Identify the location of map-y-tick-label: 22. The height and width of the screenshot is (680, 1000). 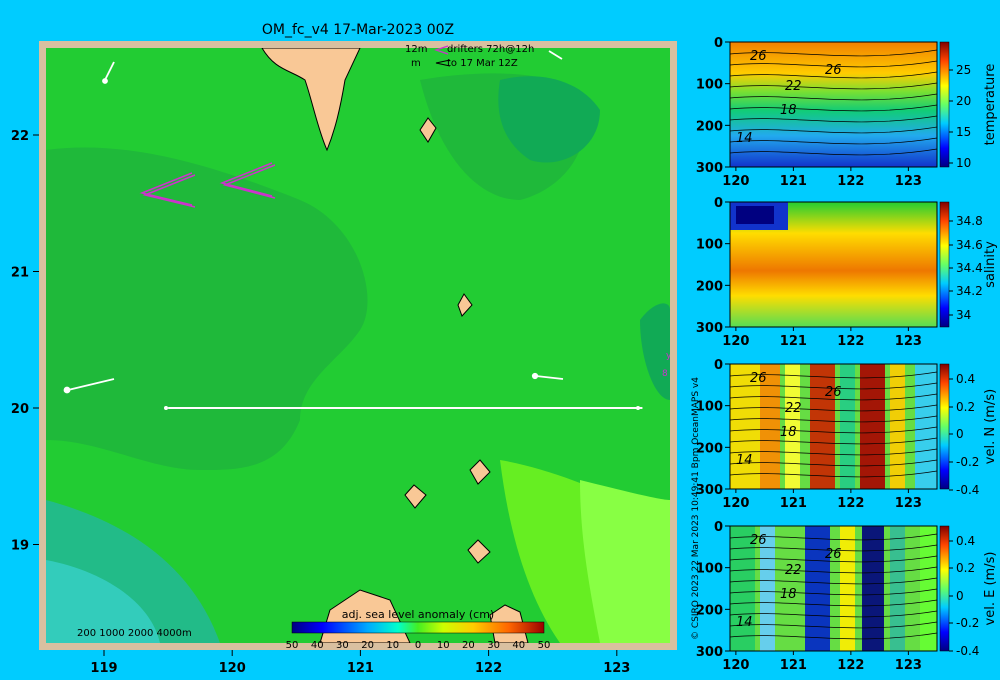
(20, 136).